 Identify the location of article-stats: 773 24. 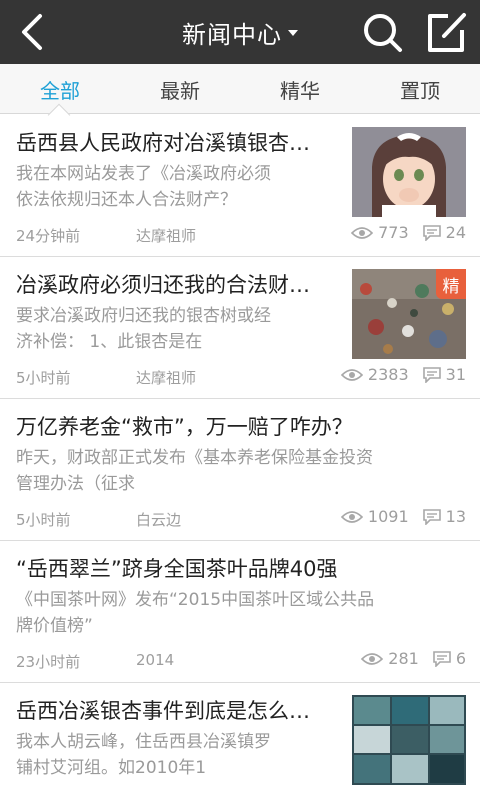
(408, 232).